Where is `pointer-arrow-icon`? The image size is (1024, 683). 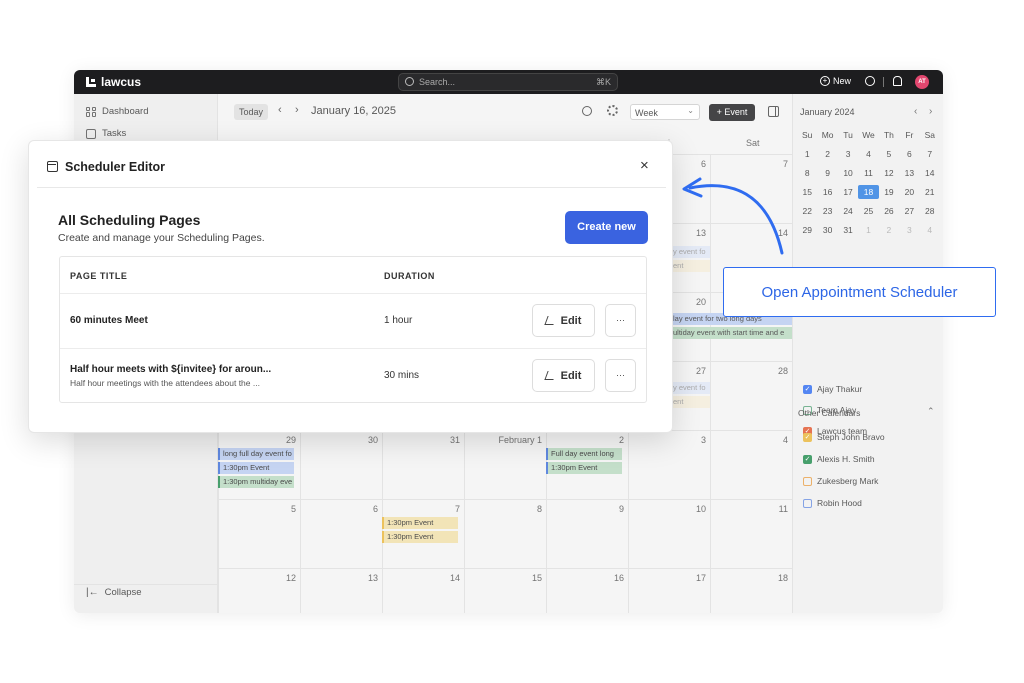 pointer-arrow-icon is located at coordinates (733, 216).